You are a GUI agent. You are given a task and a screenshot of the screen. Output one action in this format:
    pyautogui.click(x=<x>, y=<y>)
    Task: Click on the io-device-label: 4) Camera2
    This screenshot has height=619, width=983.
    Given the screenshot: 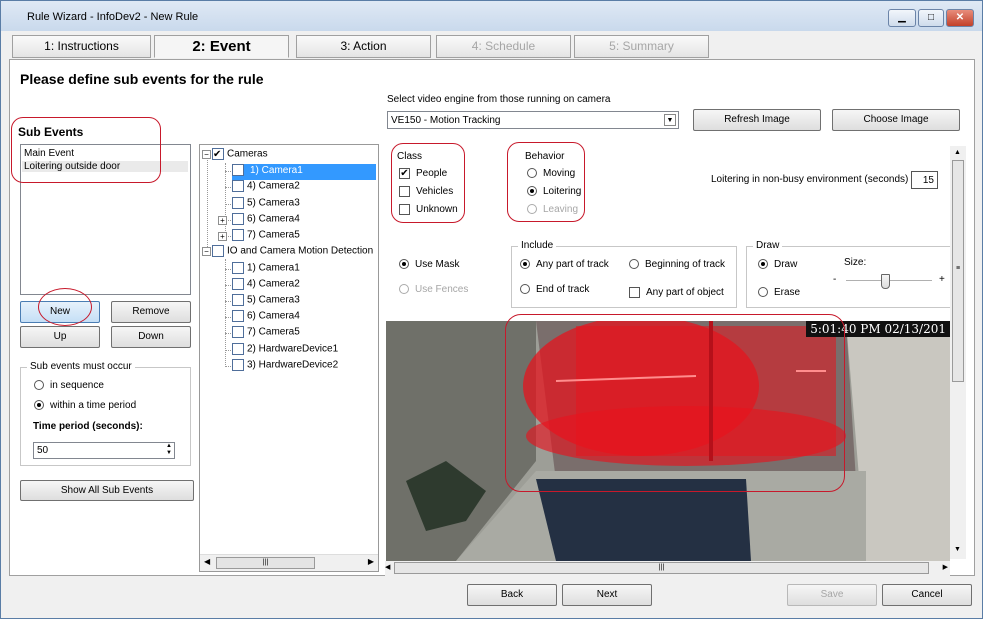 What is the action you would take?
    pyautogui.click(x=273, y=284)
    